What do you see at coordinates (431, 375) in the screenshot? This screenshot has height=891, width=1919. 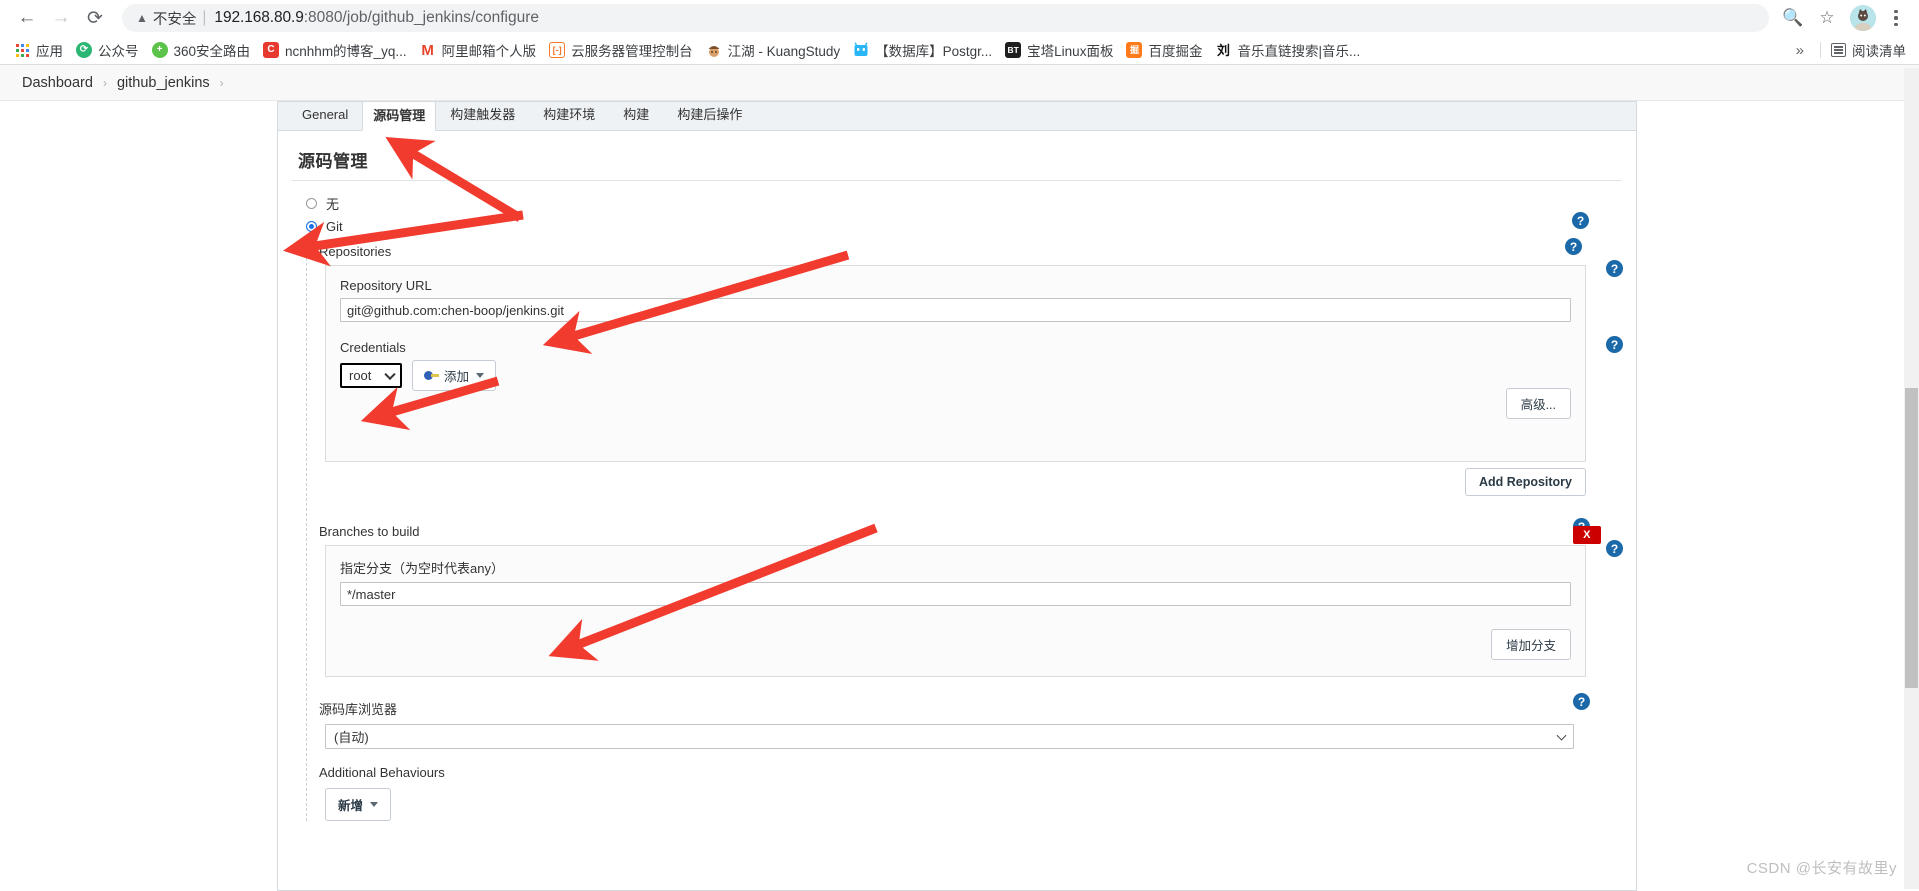 I see `key-icon` at bounding box center [431, 375].